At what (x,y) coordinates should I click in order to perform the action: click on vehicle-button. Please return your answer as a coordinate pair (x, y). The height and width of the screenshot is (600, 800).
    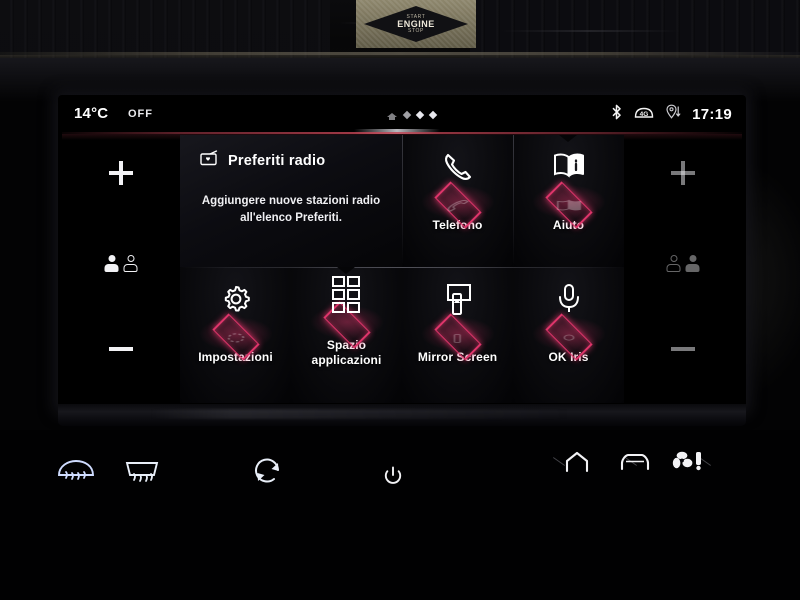
    Looking at the image, I should click on (635, 462).